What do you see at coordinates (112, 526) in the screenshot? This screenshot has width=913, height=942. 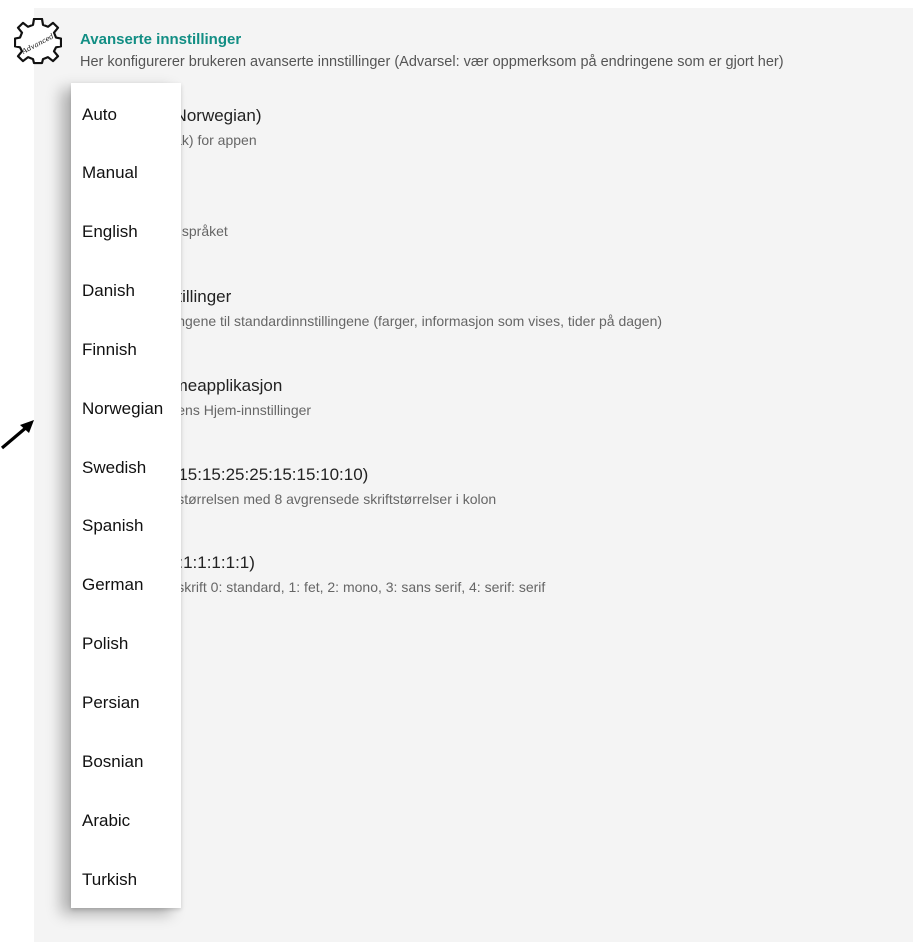 I see `language-option-spanish: Spanish` at bounding box center [112, 526].